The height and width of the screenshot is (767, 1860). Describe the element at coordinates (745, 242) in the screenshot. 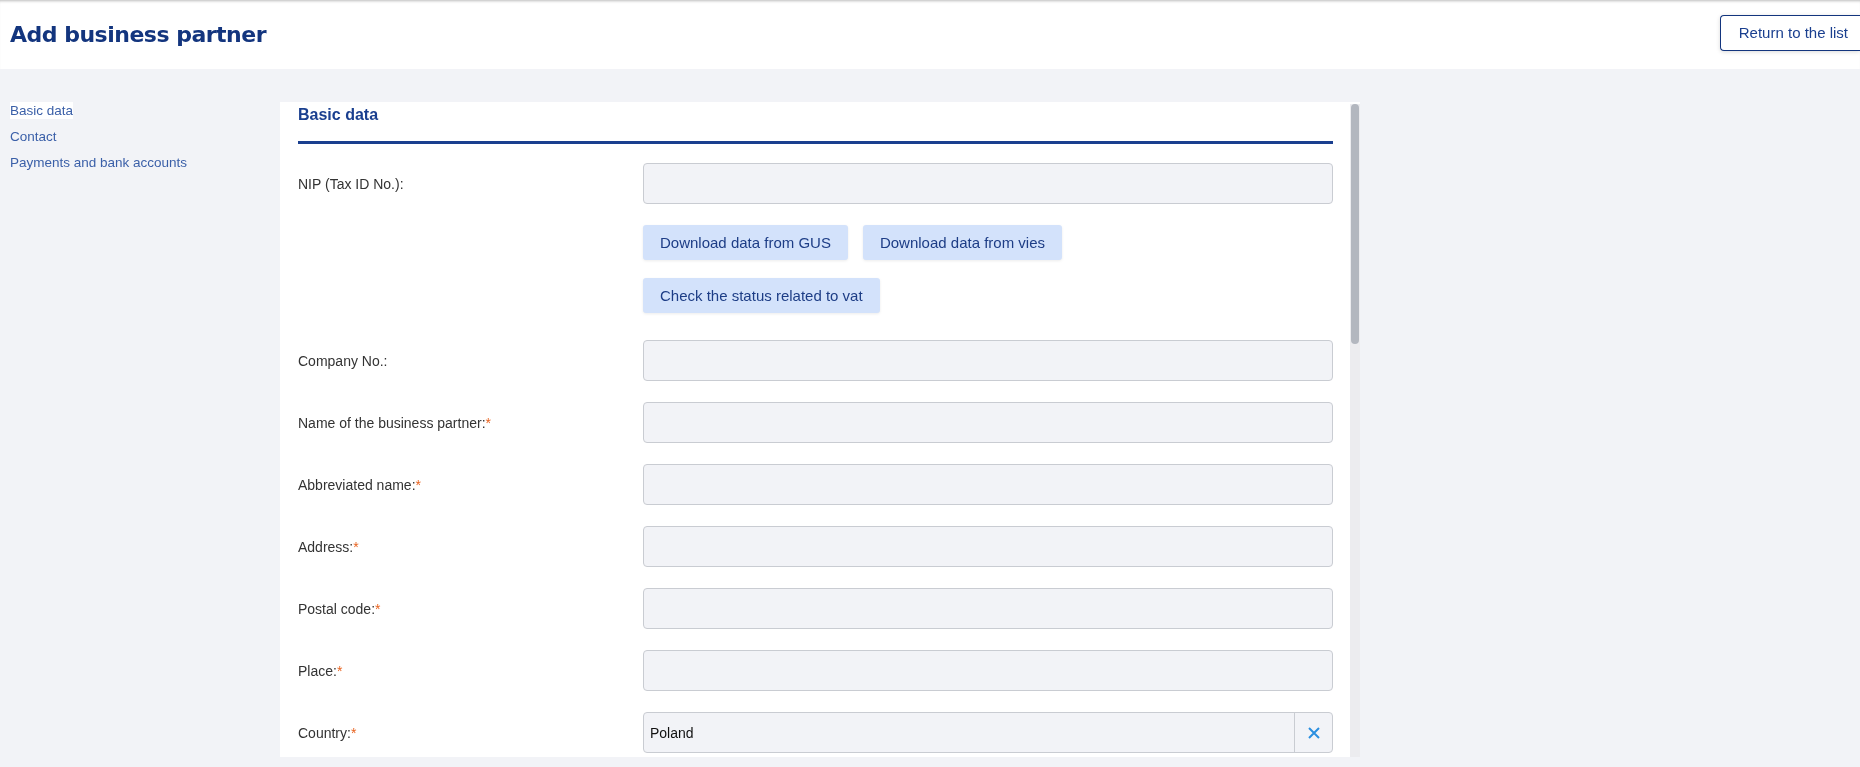

I see `action-button: Download data from GUS` at that location.